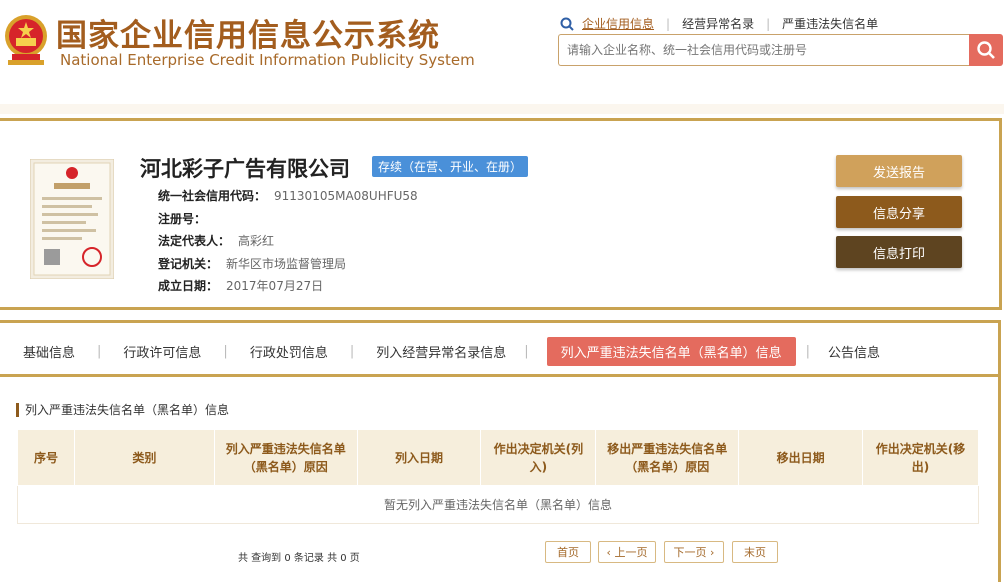 The height and width of the screenshot is (582, 1004). I want to click on share-info-button: 信息分享, so click(899, 212).